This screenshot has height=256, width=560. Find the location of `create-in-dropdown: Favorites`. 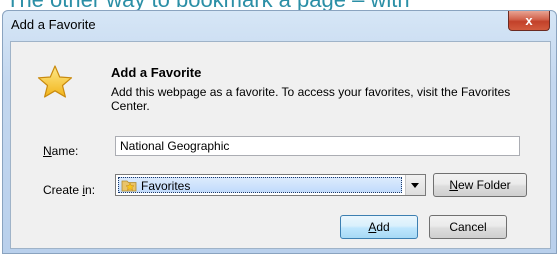

create-in-dropdown: Favorites is located at coordinates (270, 185).